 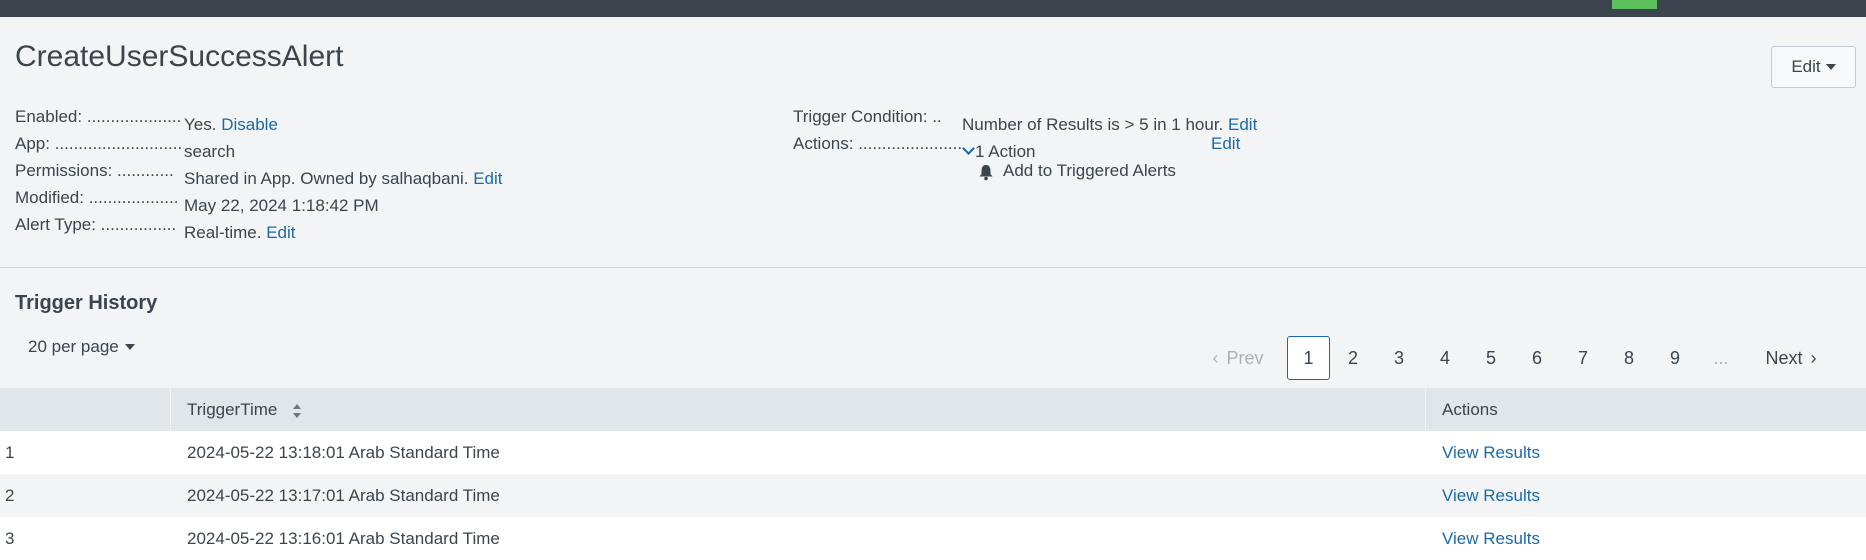 I want to click on edit-alert-button: Edit, so click(x=1813, y=67).